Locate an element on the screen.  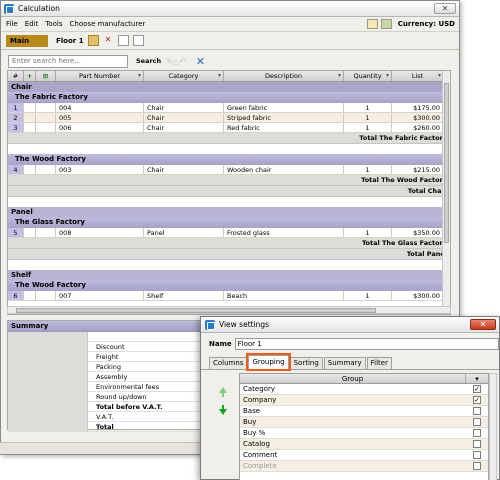
group-column-header: Group is located at coordinates (353, 378).